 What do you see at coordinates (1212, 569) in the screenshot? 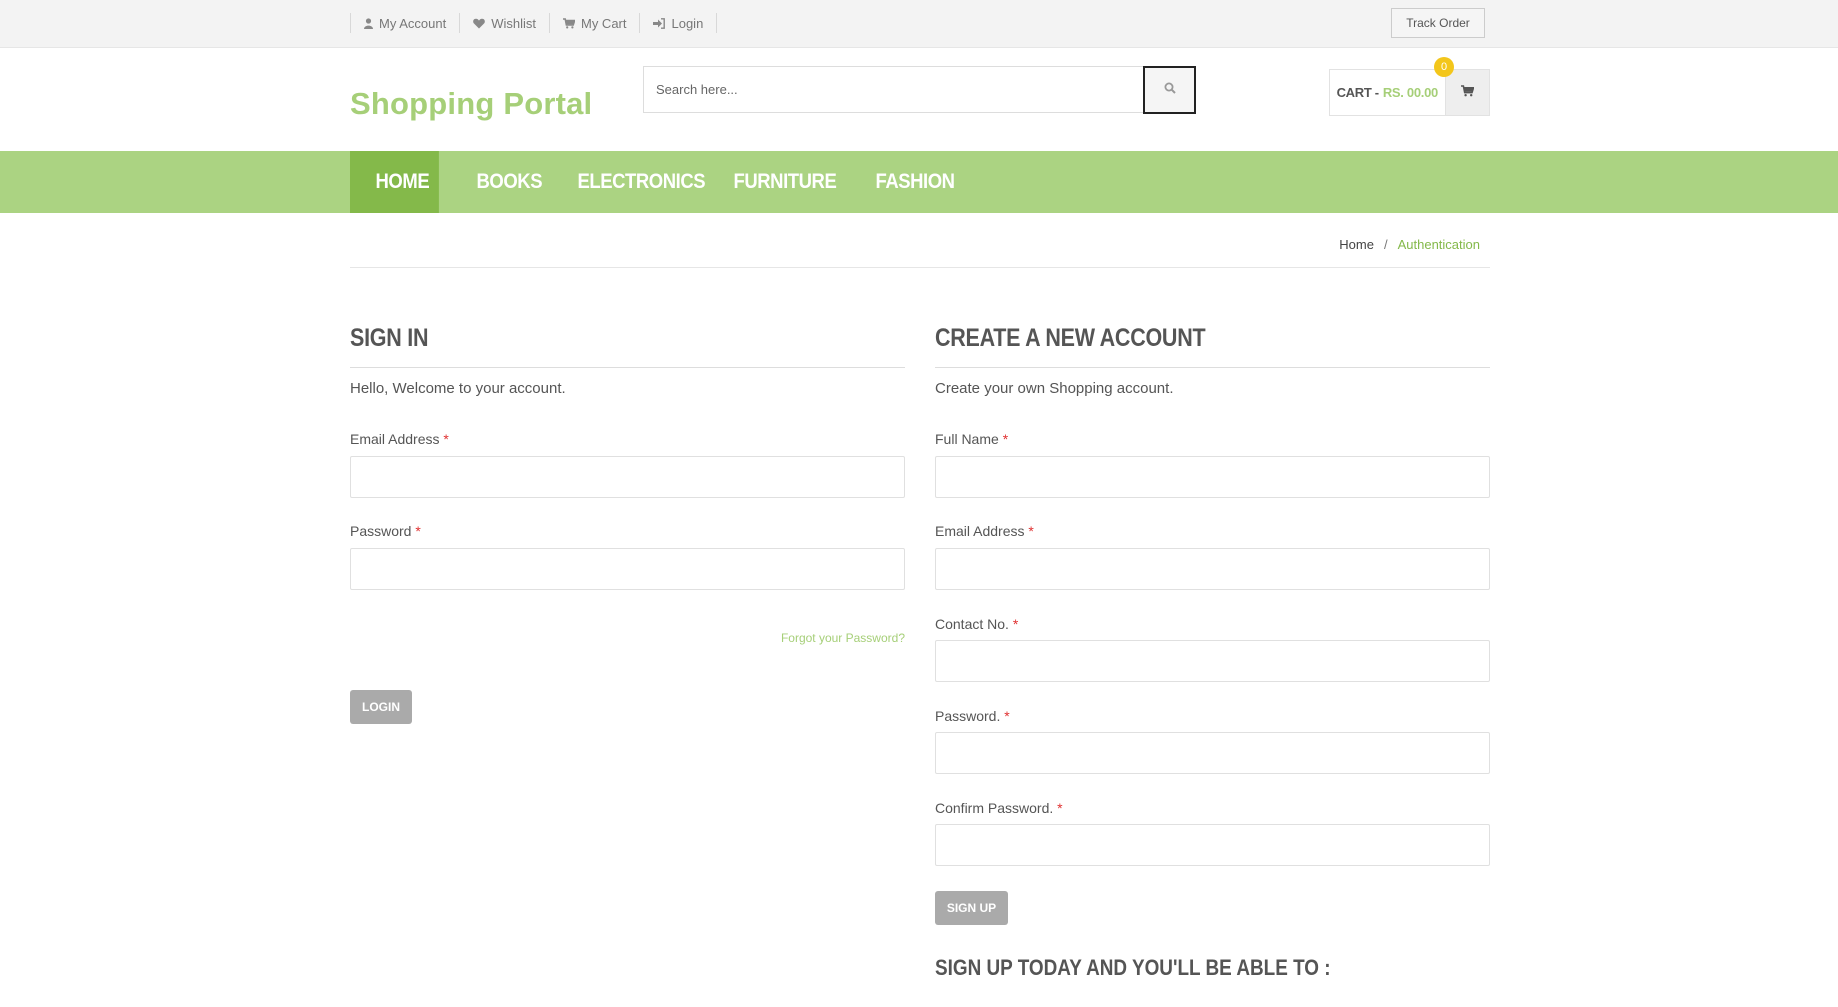
I see `signup-email-field` at bounding box center [1212, 569].